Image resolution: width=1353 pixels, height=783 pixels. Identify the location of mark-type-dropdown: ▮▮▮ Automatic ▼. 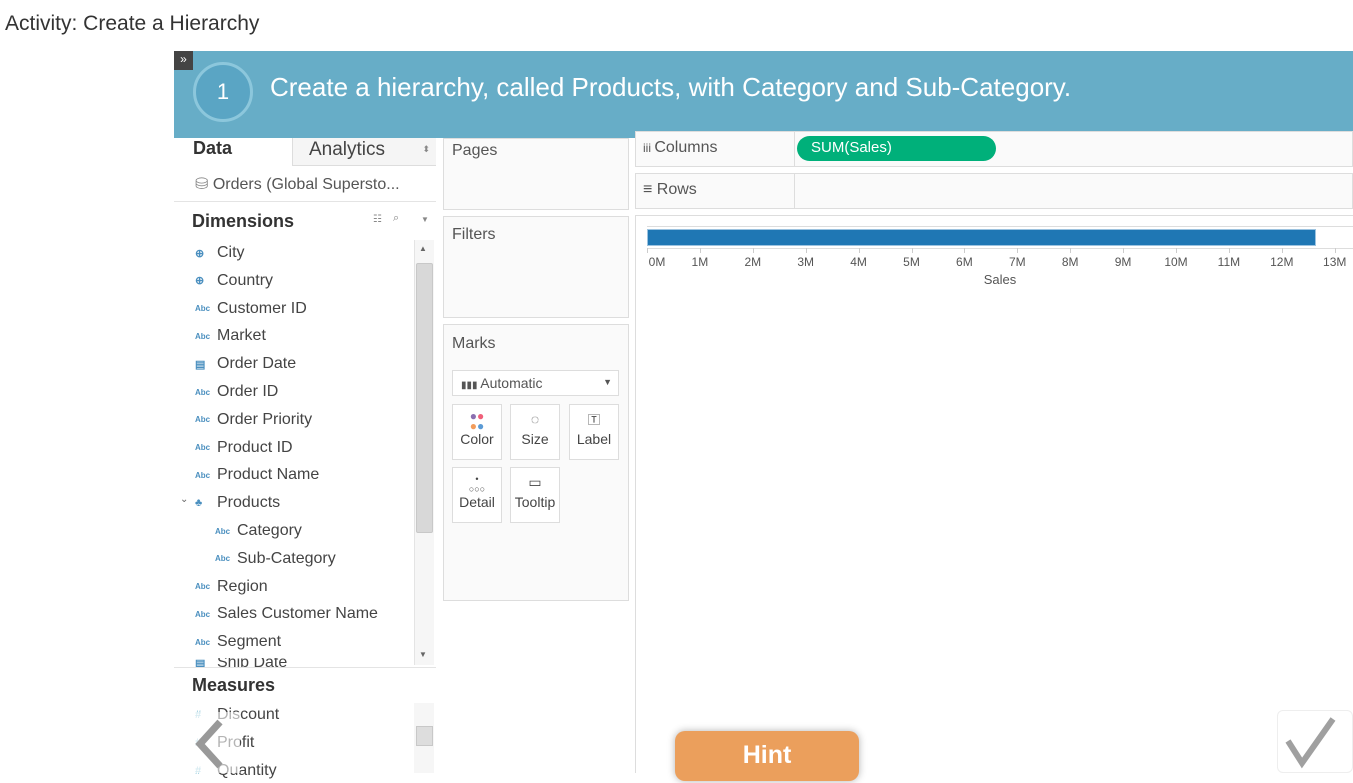
(535, 383).